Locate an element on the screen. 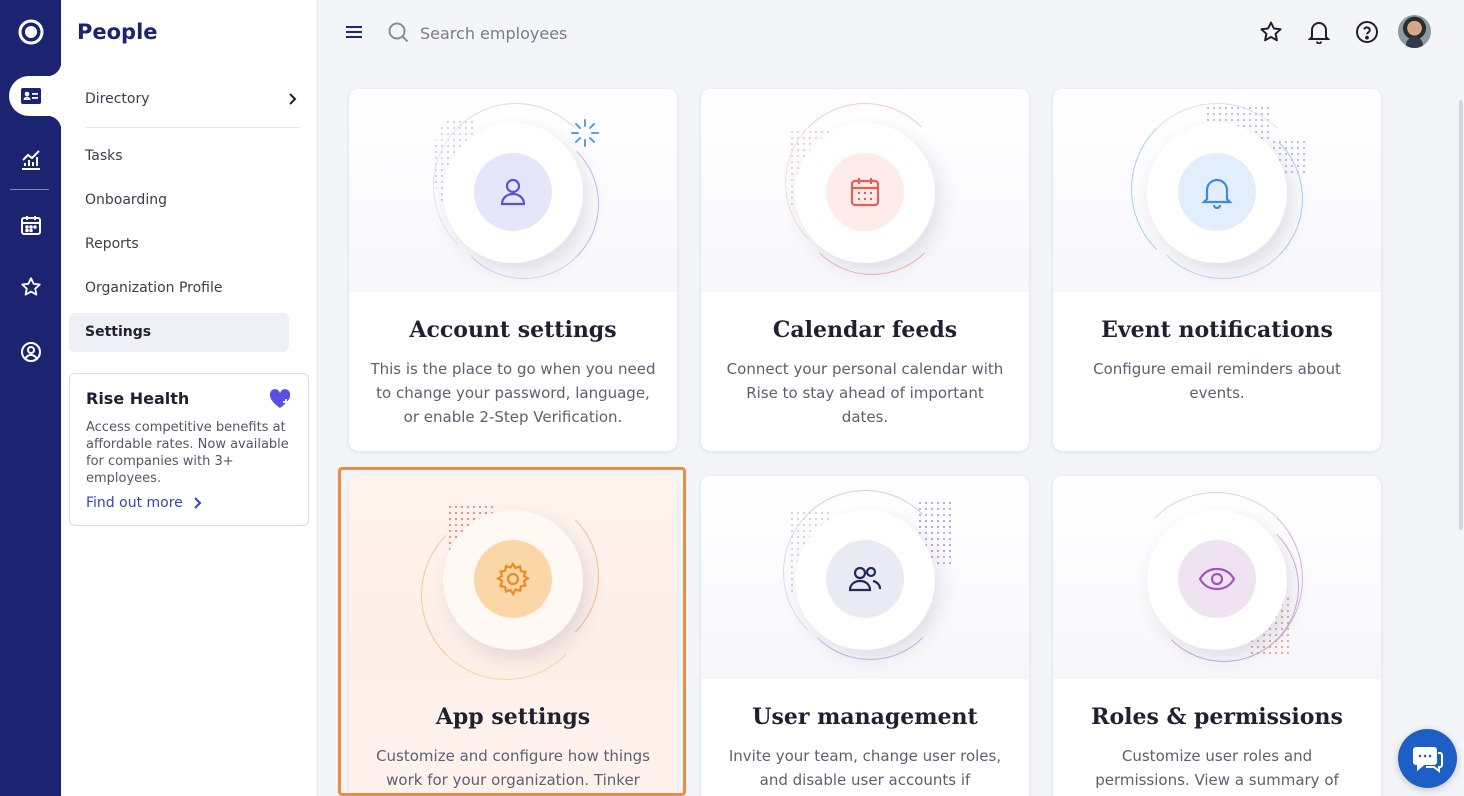 The width and height of the screenshot is (1464, 796). sidebar-item-tasks: Tasks is located at coordinates (104, 156).